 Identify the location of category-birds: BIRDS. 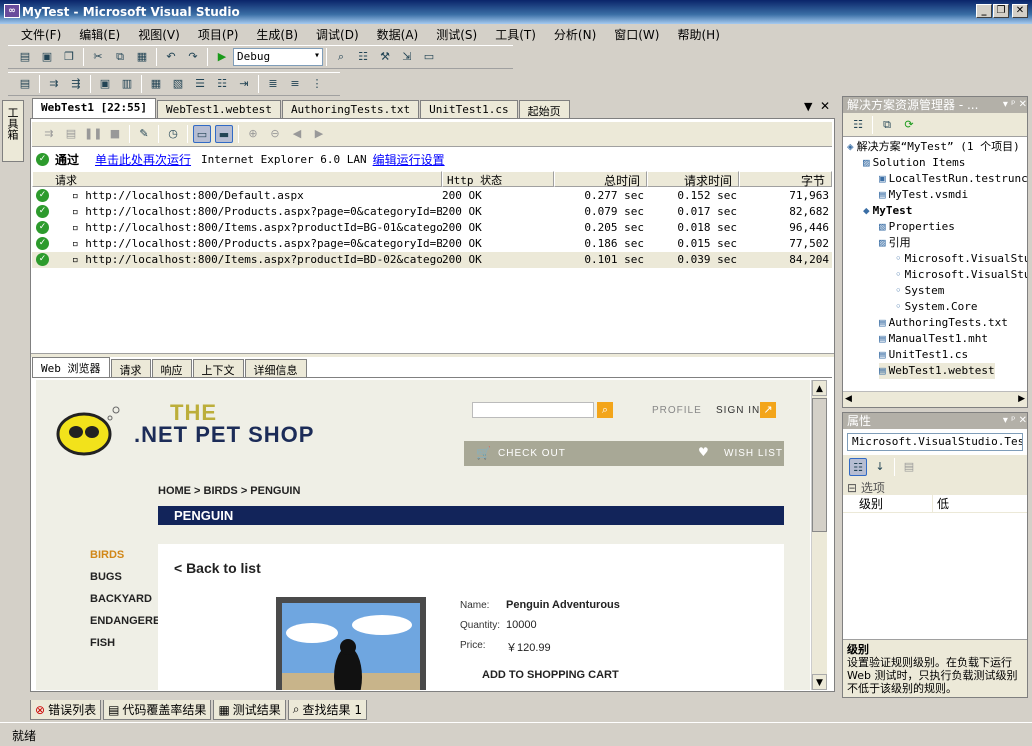
(107, 555).